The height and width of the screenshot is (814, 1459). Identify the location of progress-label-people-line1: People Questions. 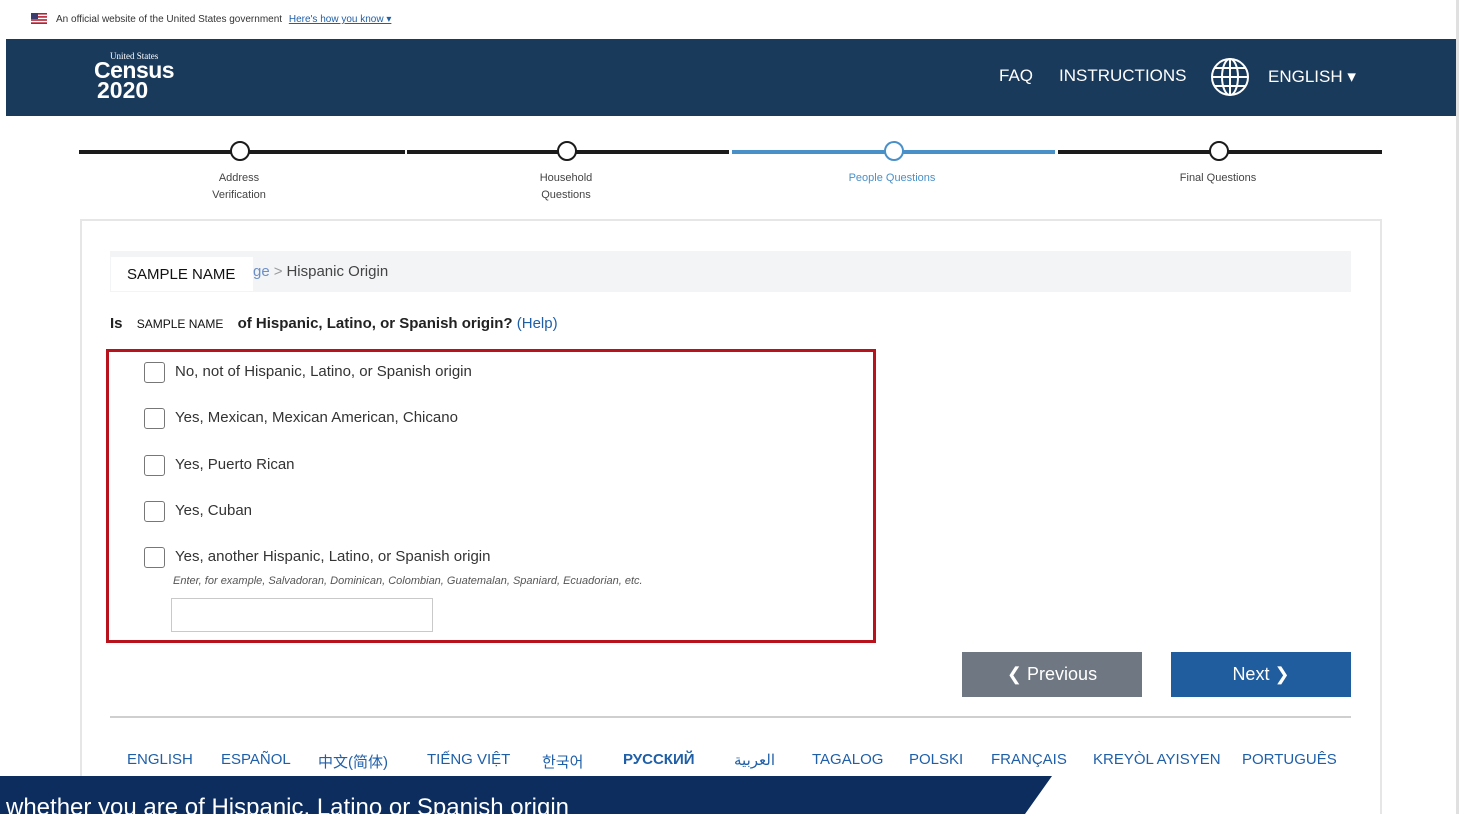
(892, 178).